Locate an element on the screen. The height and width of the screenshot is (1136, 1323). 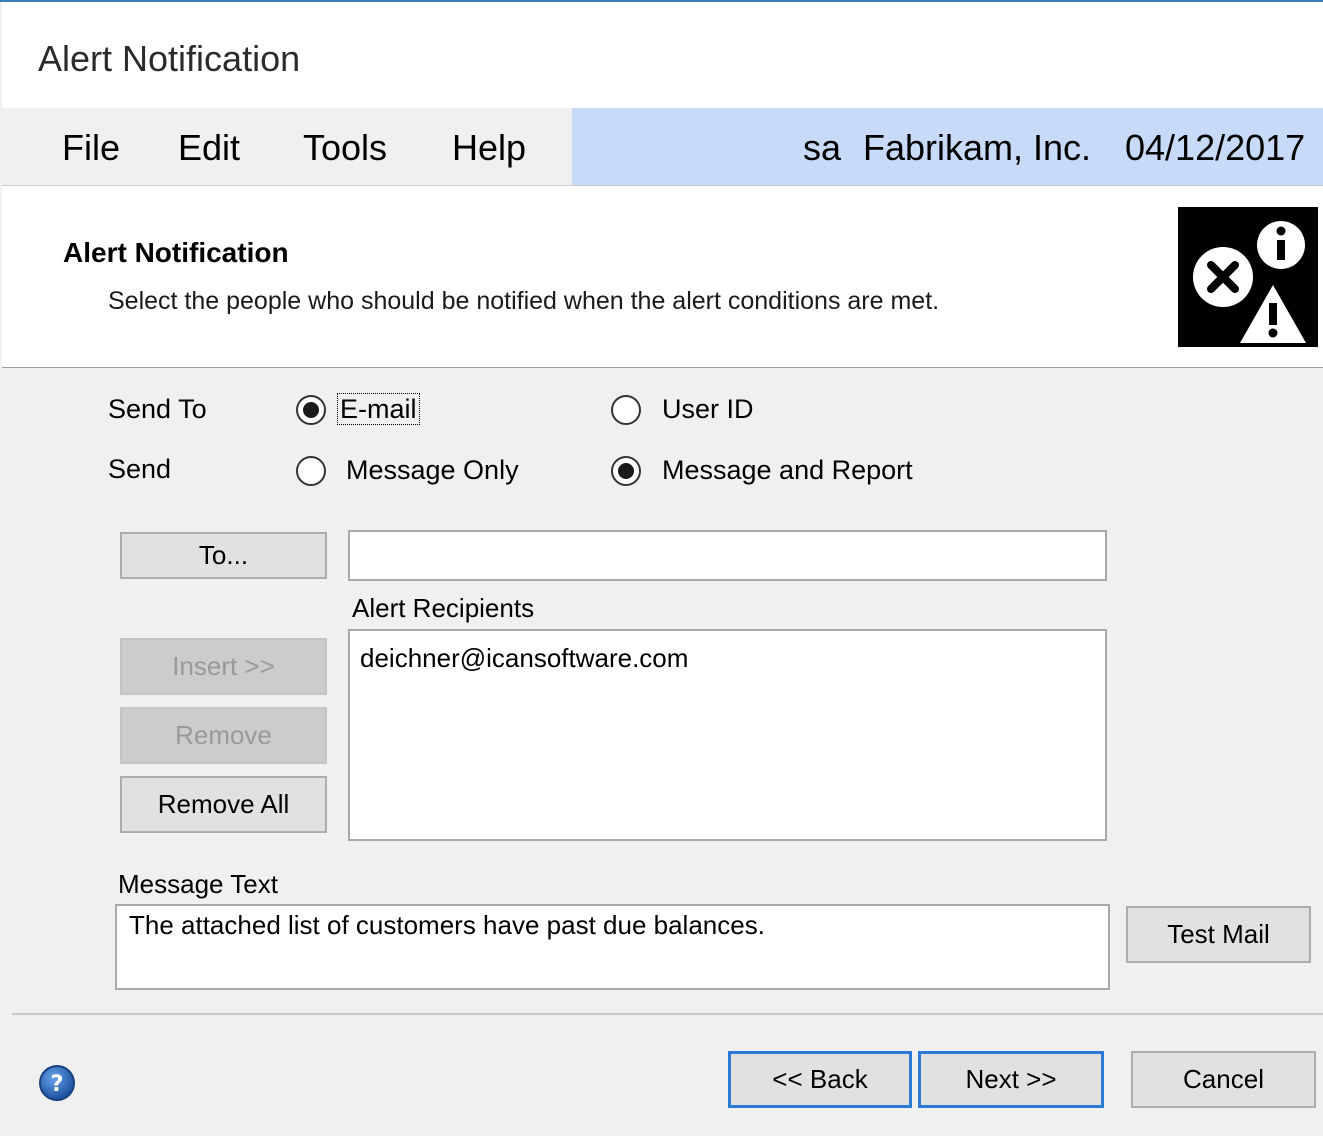
email-radio-label: E-mail is located at coordinates (378, 409).